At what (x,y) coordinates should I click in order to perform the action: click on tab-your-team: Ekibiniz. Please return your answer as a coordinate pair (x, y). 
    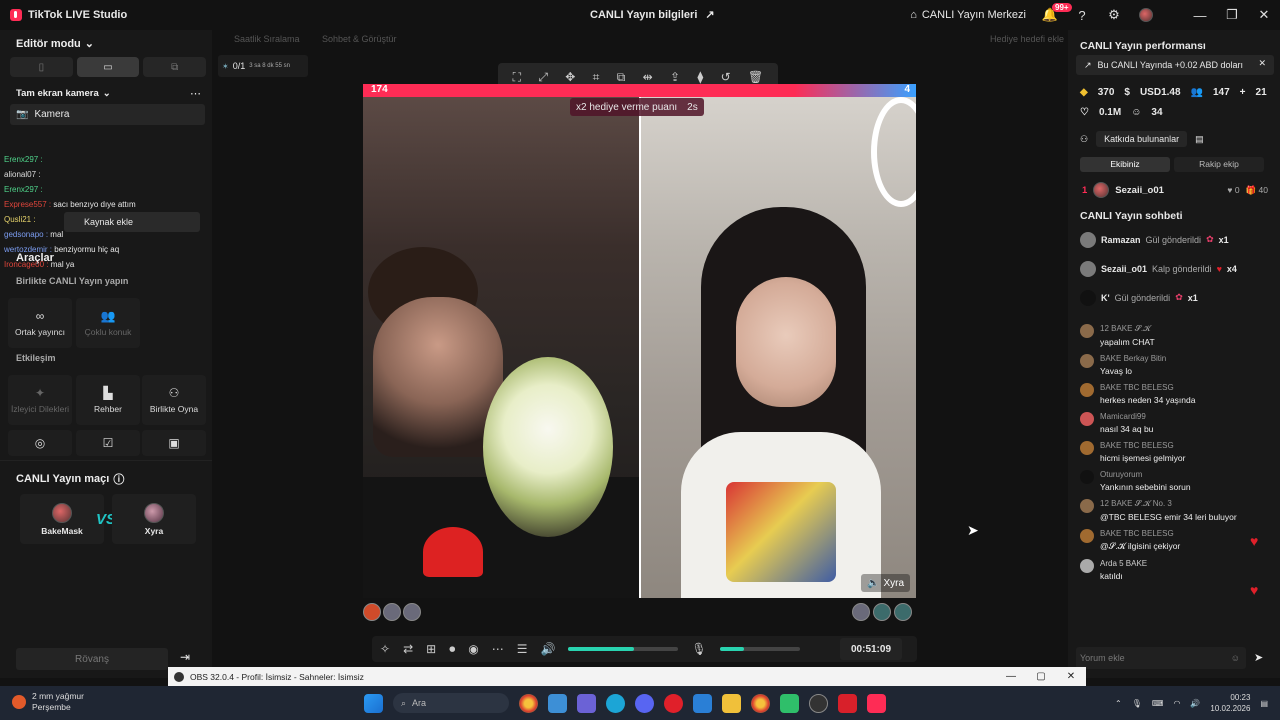
    Looking at the image, I should click on (1125, 164).